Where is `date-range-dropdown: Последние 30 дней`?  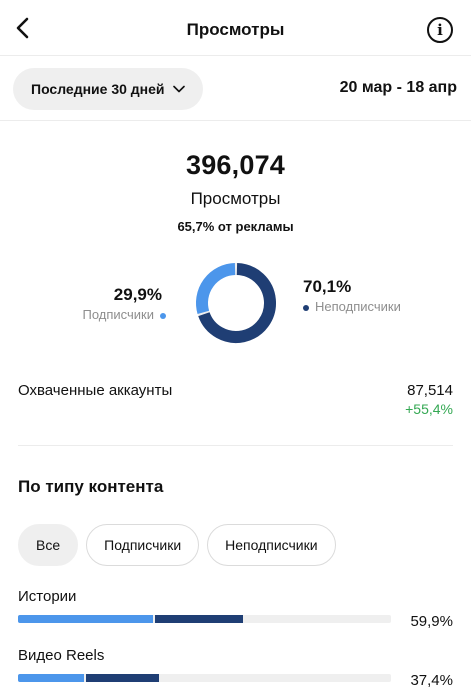
date-range-dropdown: Последние 30 дней is located at coordinates (108, 89).